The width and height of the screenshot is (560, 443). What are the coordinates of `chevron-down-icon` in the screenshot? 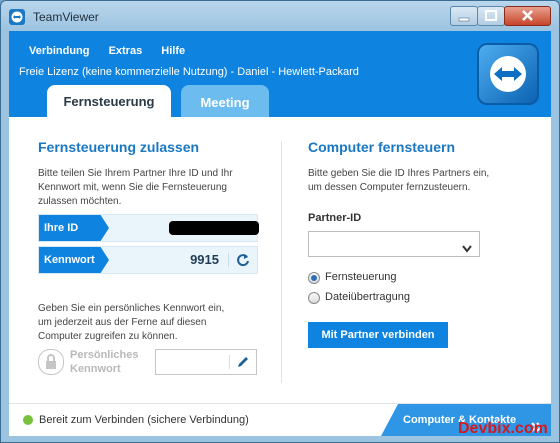 It's located at (467, 246).